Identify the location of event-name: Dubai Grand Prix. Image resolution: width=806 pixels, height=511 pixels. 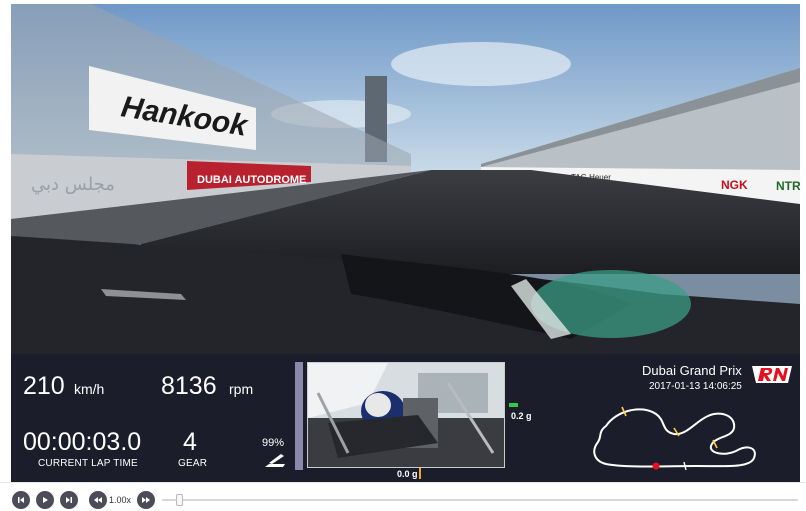
(692, 370).